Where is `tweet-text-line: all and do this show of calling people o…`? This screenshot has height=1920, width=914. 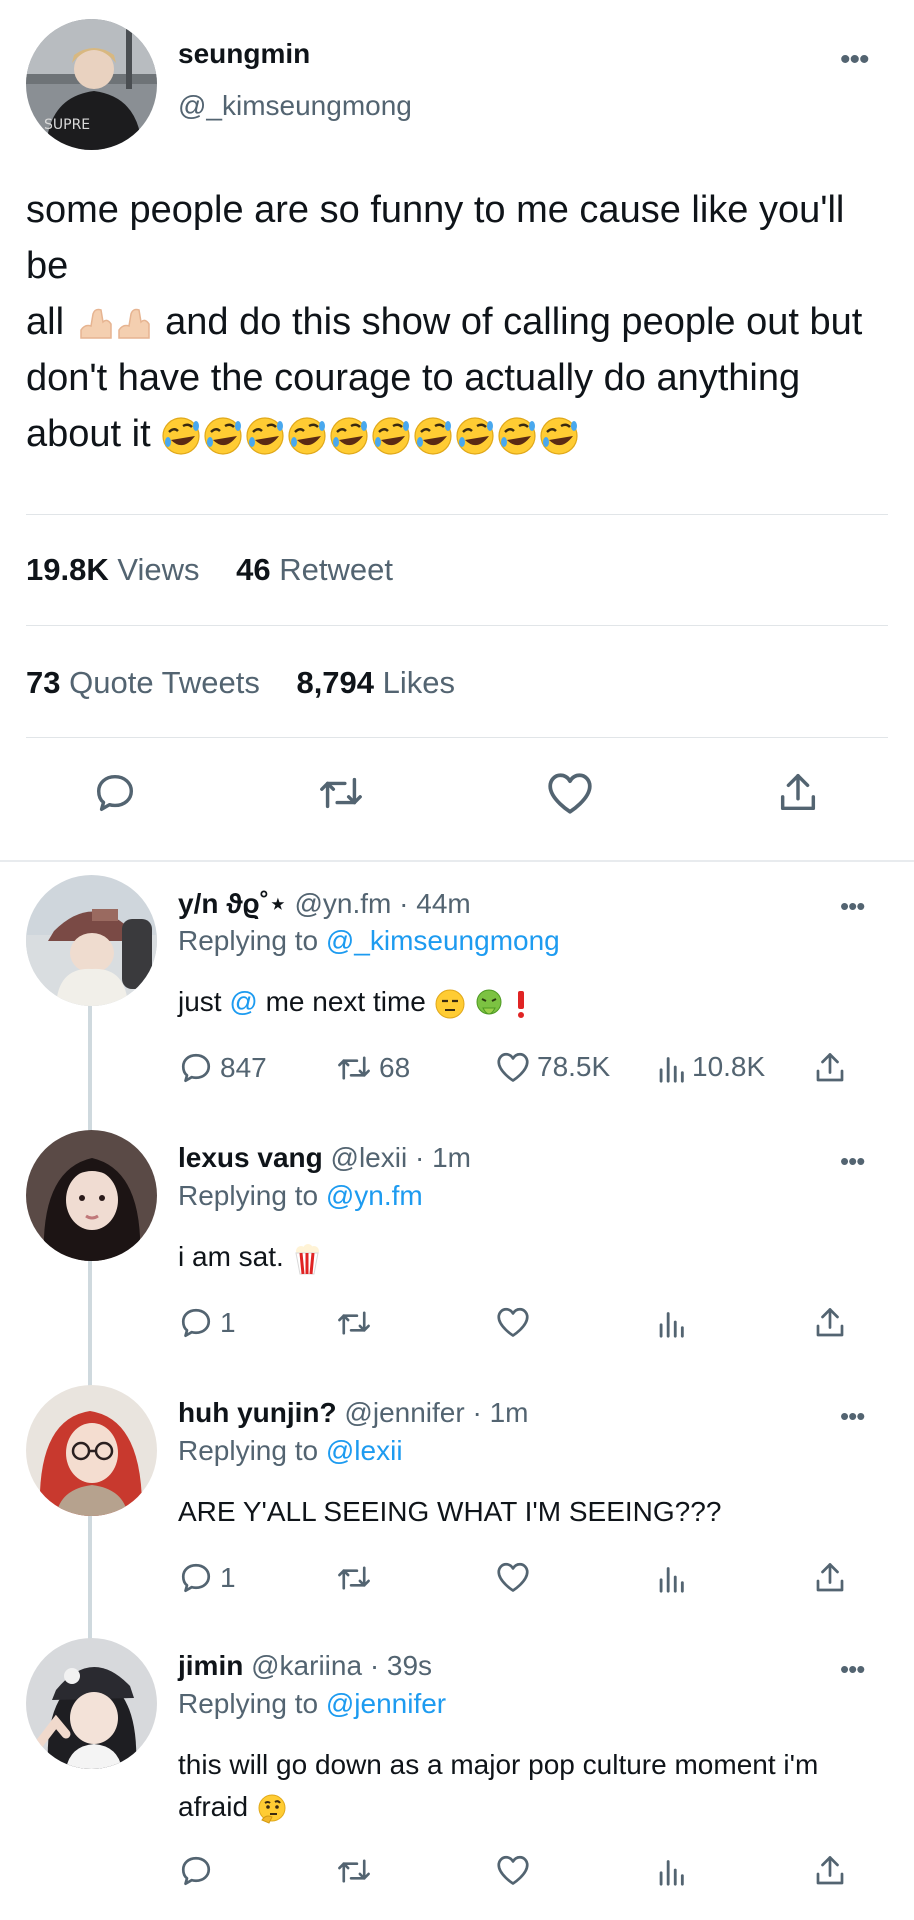
tweet-text-line: all and do this show of calling people o… is located at coordinates (444, 322).